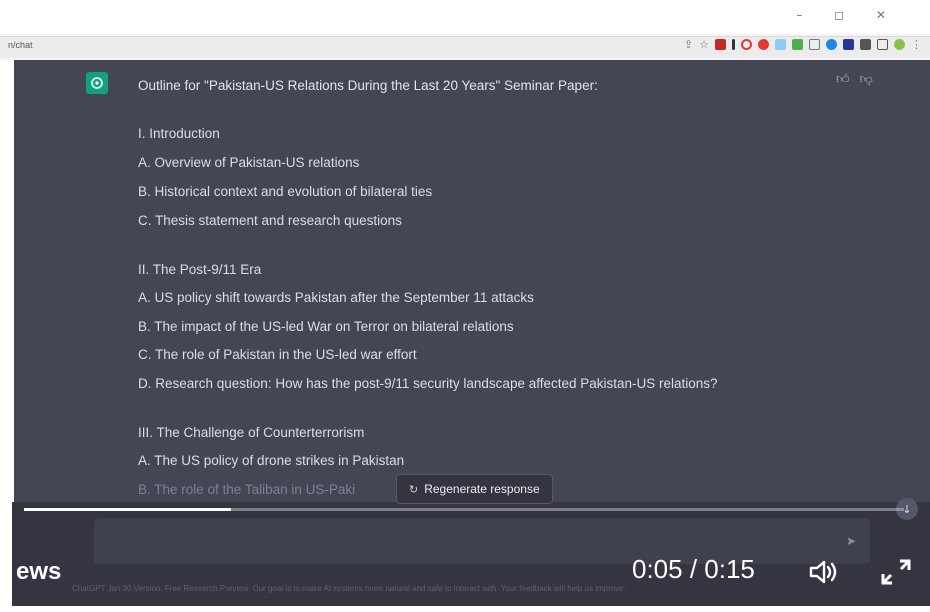 This screenshot has width=930, height=612. What do you see at coordinates (179, 133) in the screenshot?
I see `outline-line: I. Introduction` at bounding box center [179, 133].